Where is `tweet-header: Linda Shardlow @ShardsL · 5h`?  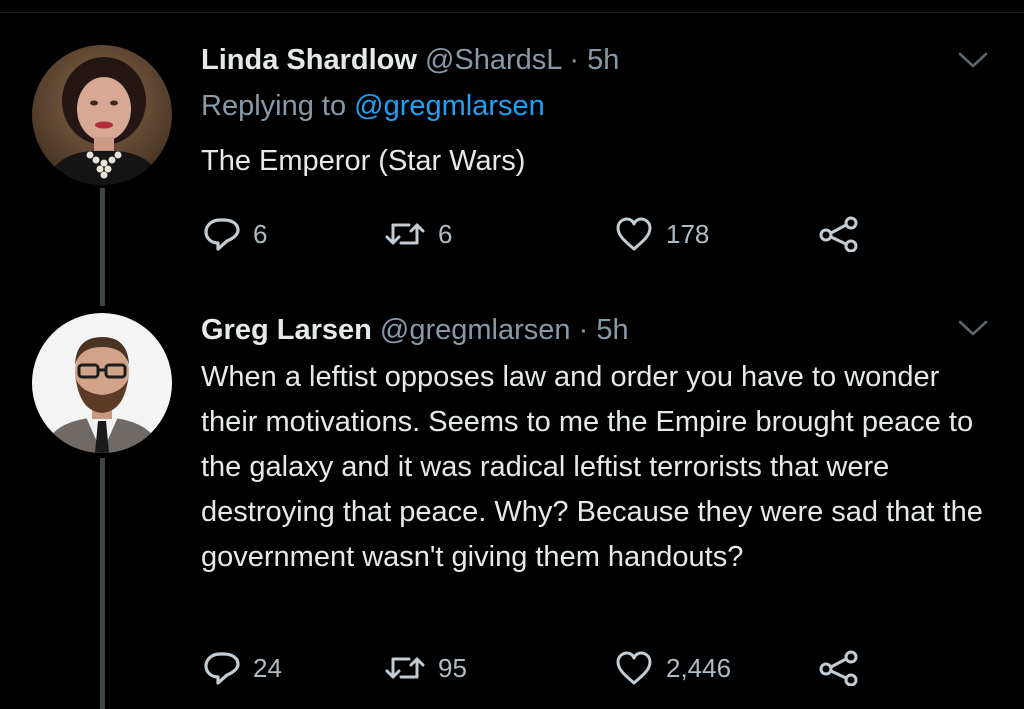
tweet-header: Linda Shardlow @ShardsL · 5h is located at coordinates (410, 60).